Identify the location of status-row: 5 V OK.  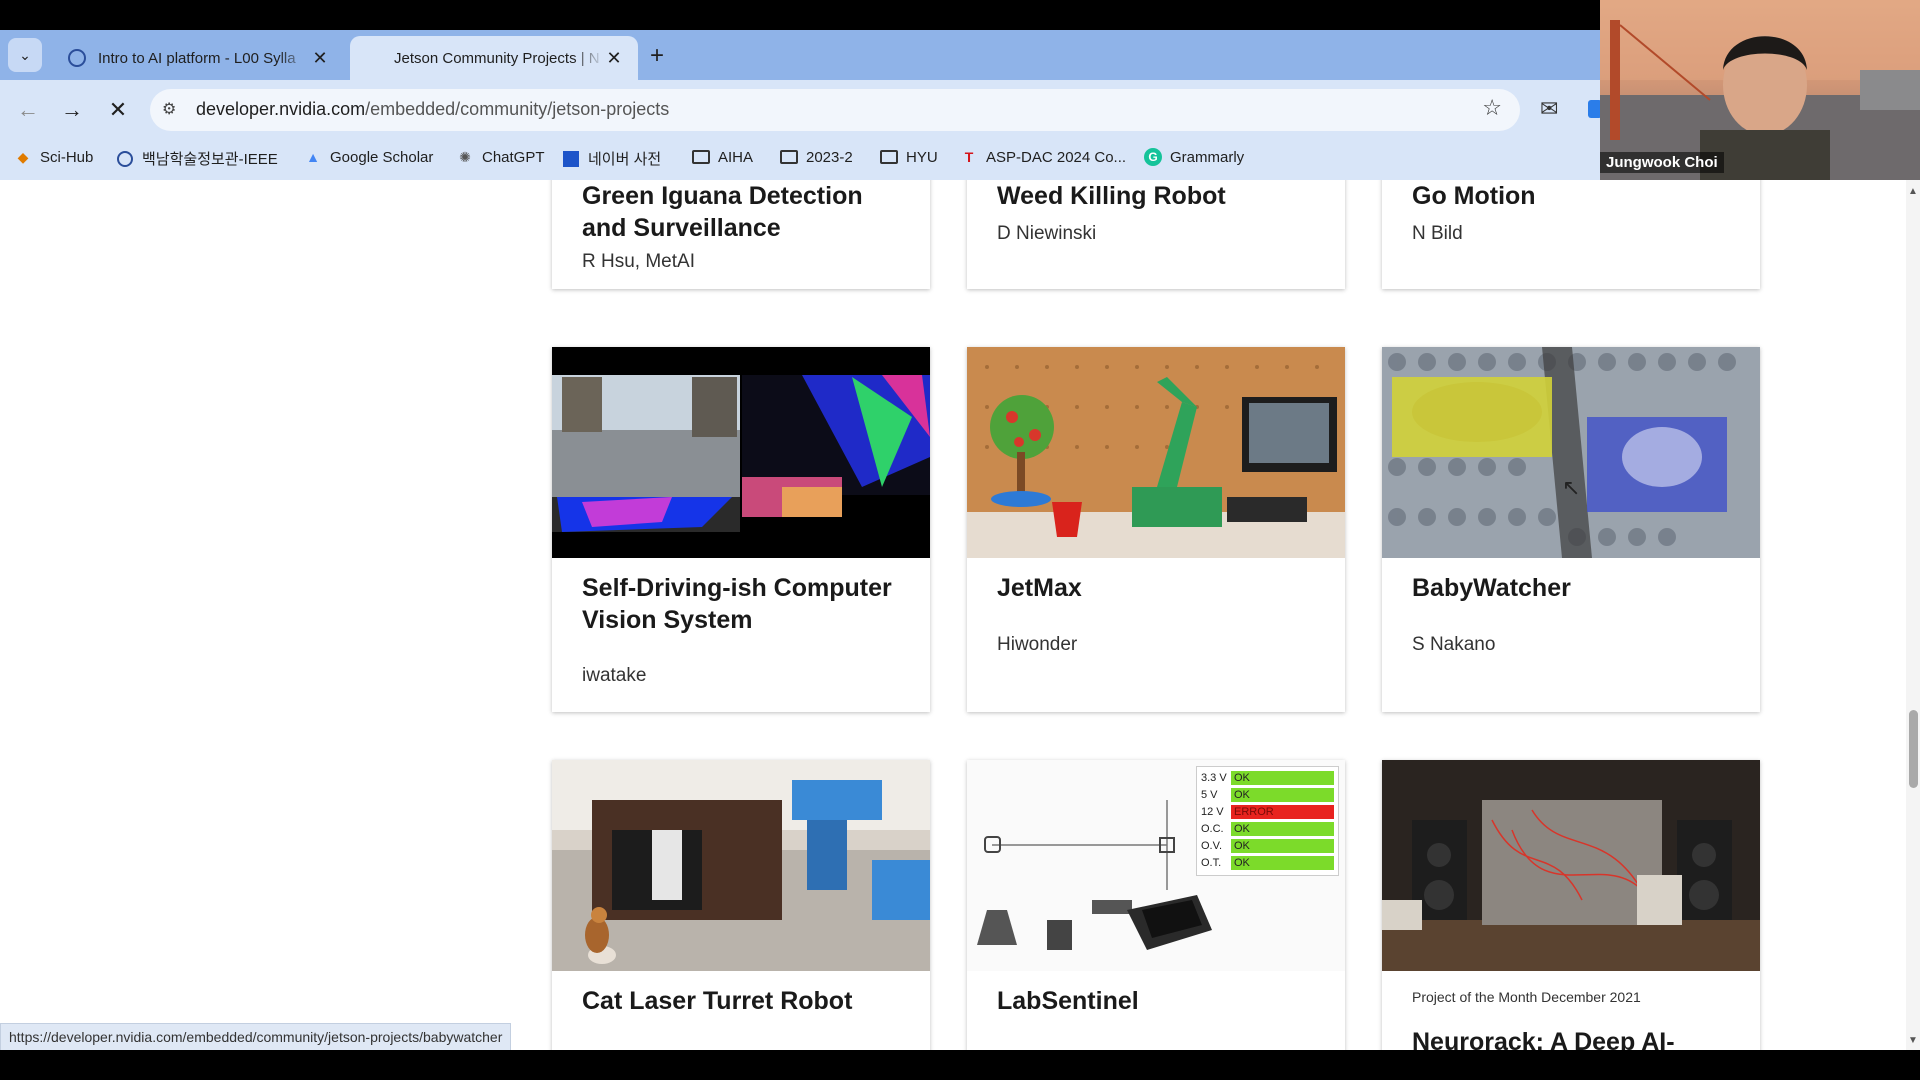
(1267, 795).